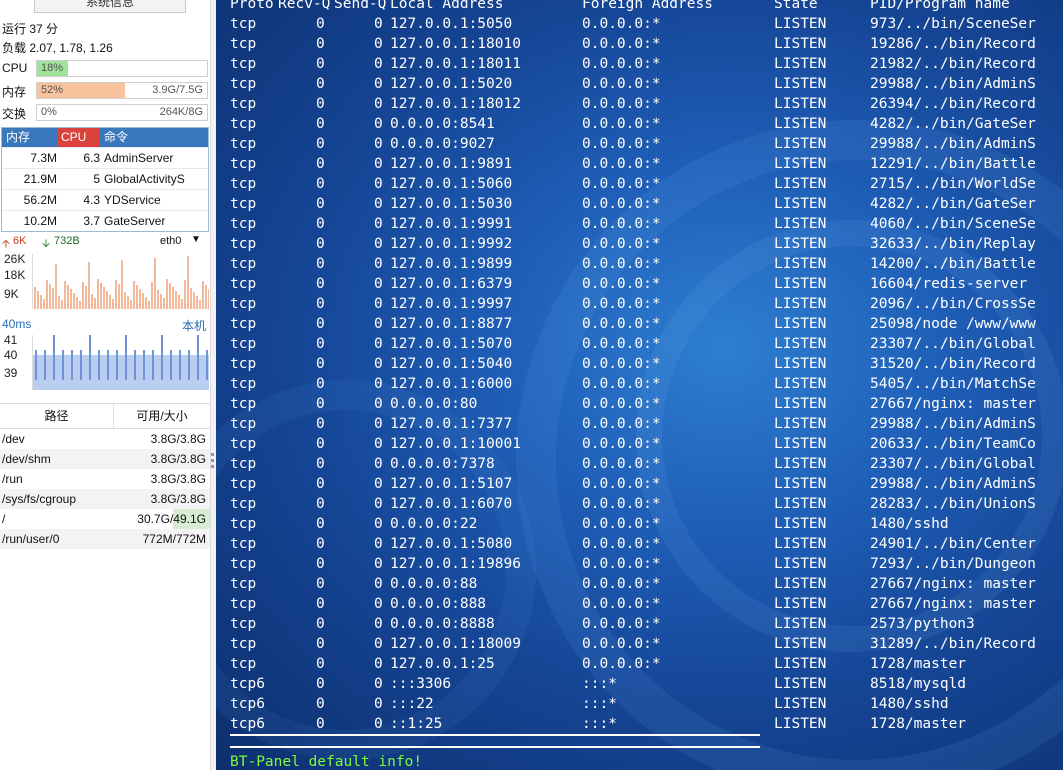 Image resolution: width=1063 pixels, height=770 pixels. What do you see at coordinates (43, 158) in the screenshot?
I see `process-mem: 7.3M` at bounding box center [43, 158].